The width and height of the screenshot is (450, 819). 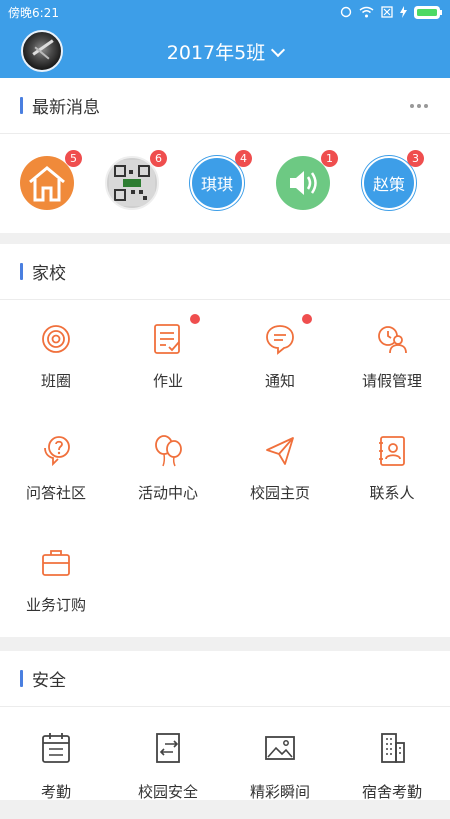 What do you see at coordinates (280, 748) in the screenshot?
I see `picture-icon` at bounding box center [280, 748].